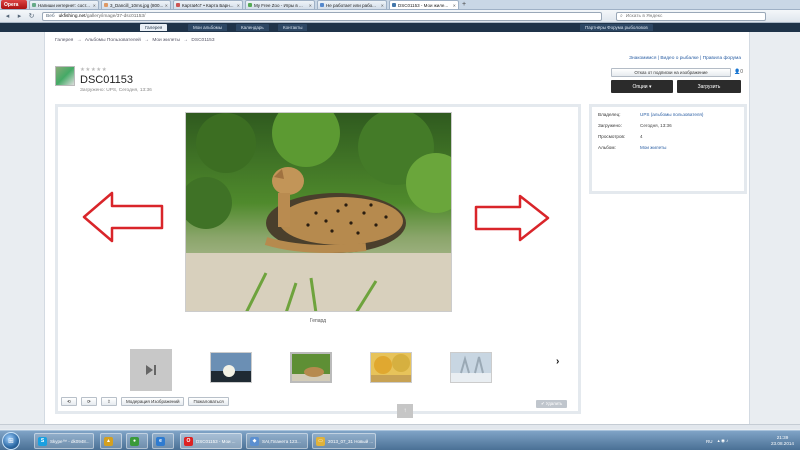 Image resolution: width=800 pixels, height=450 pixels. What do you see at coordinates (642, 86) in the screenshot?
I see `options-button: Опции ▾` at bounding box center [642, 86].